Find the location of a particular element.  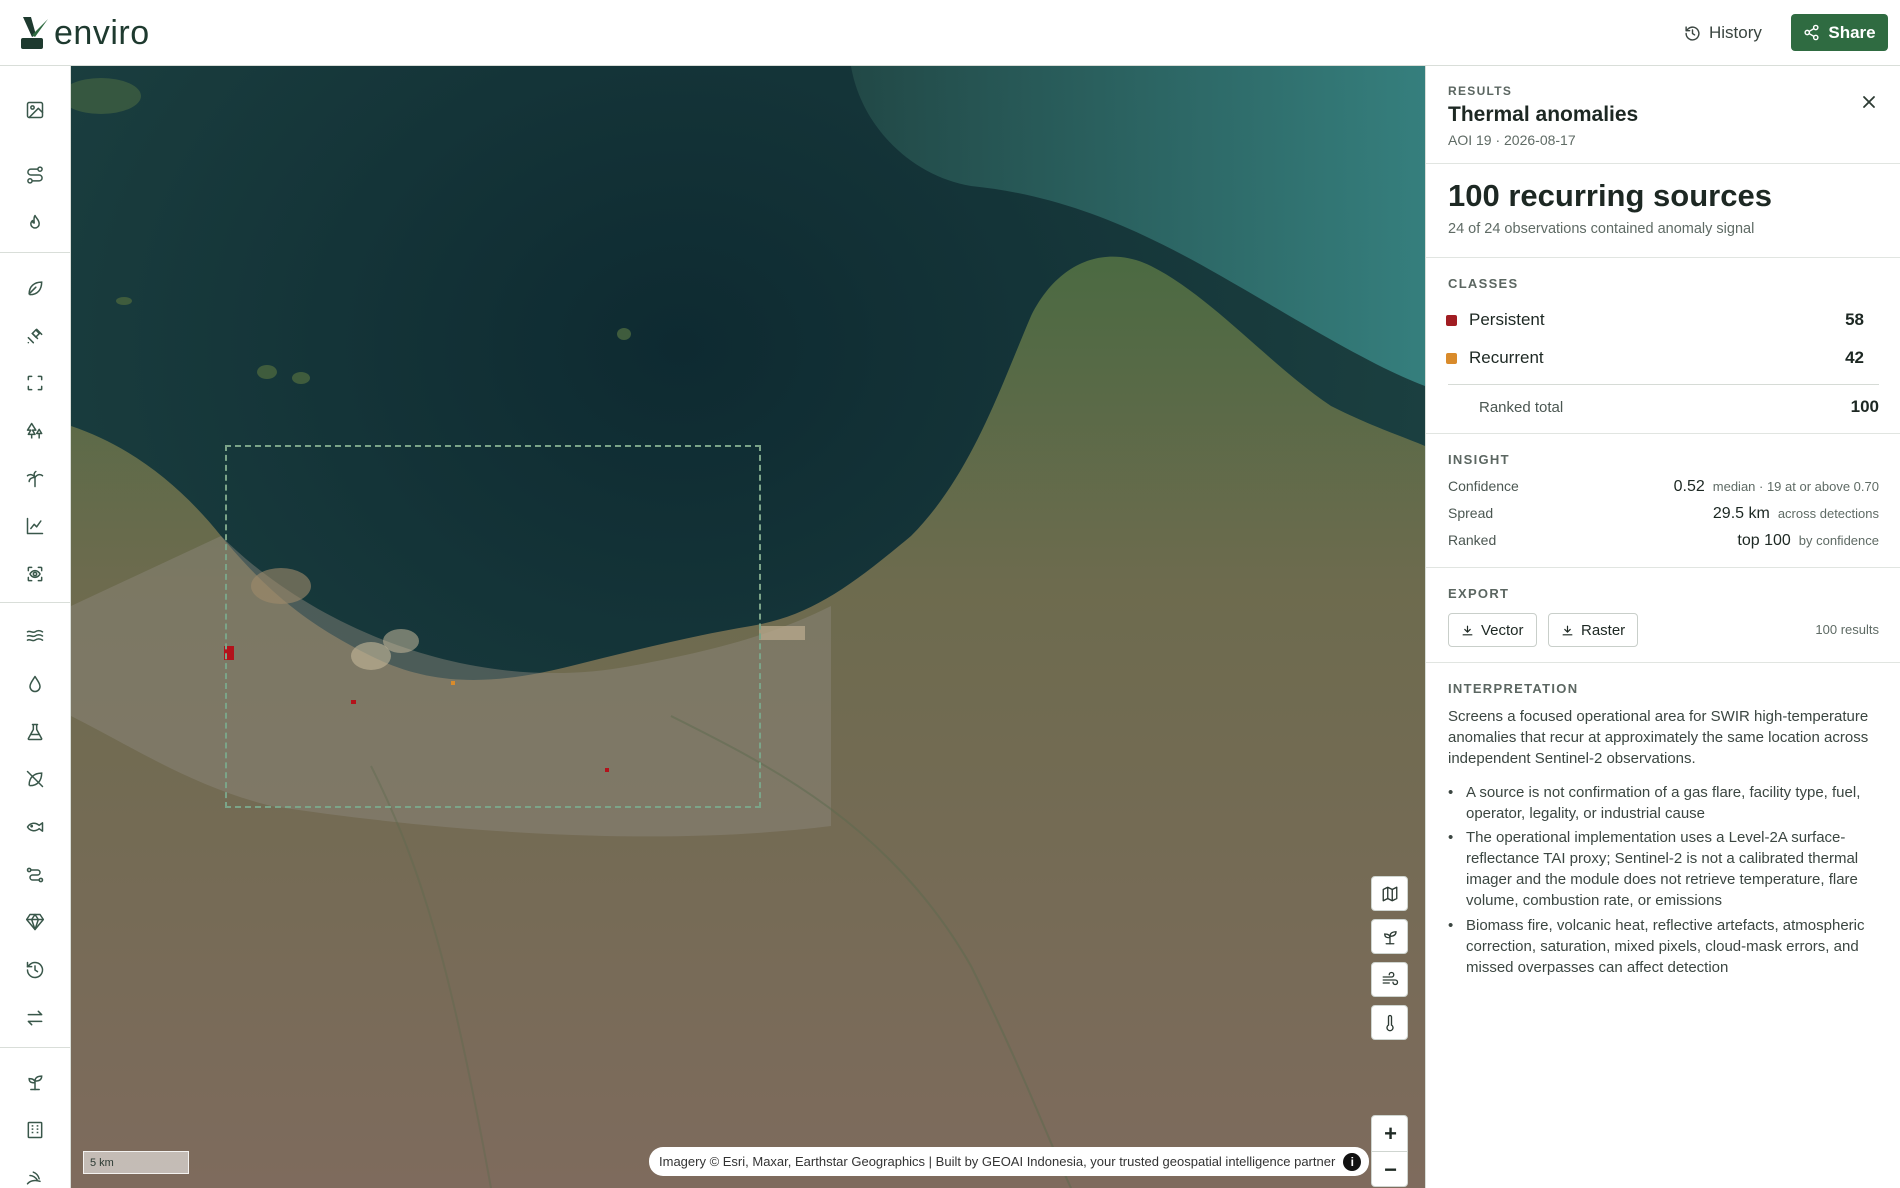

close-button is located at coordinates (1869, 102).